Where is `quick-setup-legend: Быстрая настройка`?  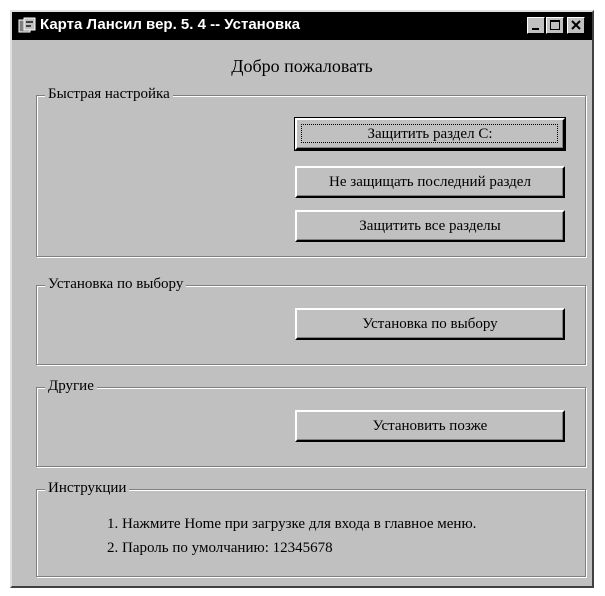
quick-setup-legend: Быстрая настройка is located at coordinates (109, 94).